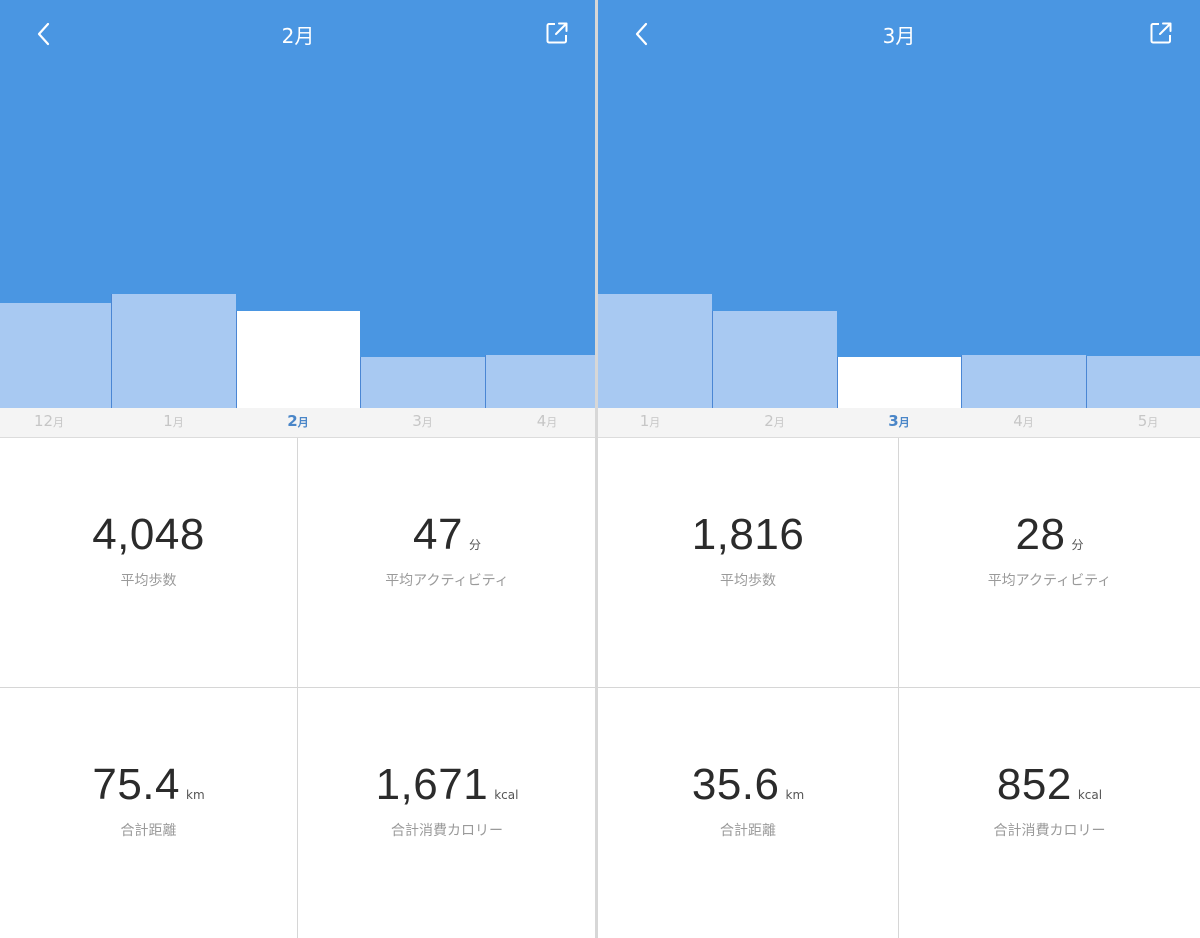  I want to click on page-title: 2月, so click(298, 36).